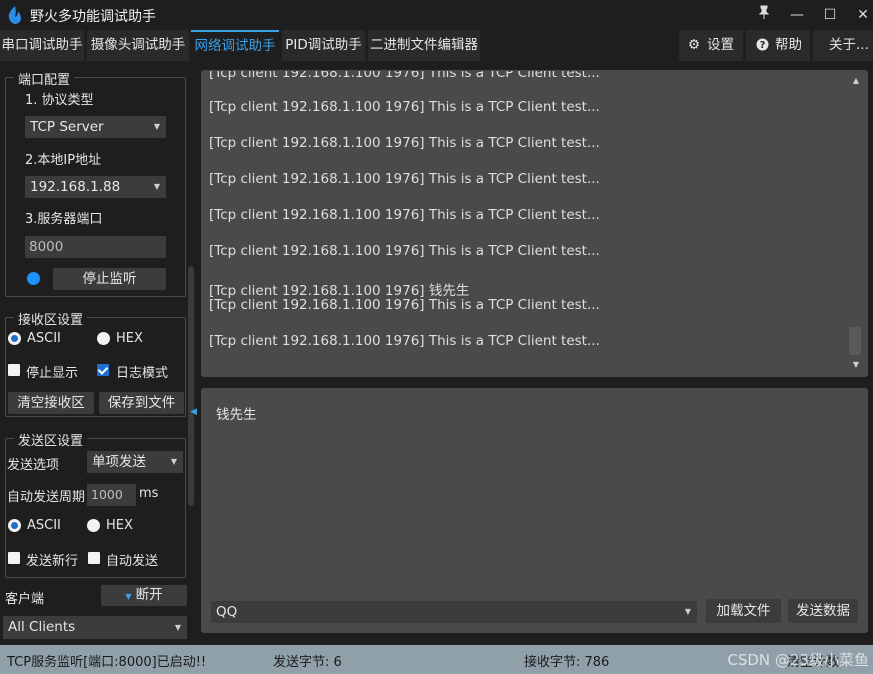  Describe the element at coordinates (797, 15) in the screenshot. I see `minimize-button: —` at that location.